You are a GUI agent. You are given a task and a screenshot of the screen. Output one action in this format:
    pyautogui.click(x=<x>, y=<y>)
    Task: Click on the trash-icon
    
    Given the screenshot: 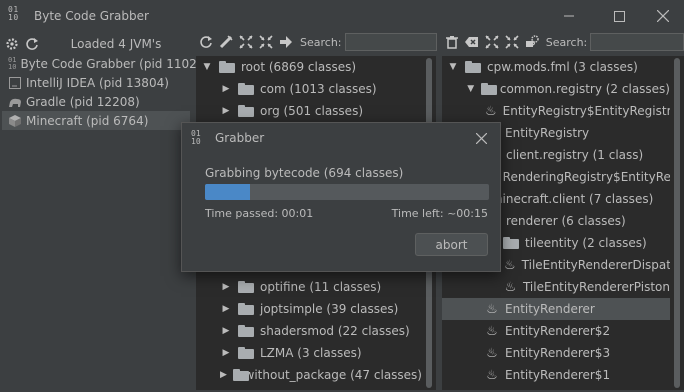 What is the action you would take?
    pyautogui.click(x=451, y=42)
    